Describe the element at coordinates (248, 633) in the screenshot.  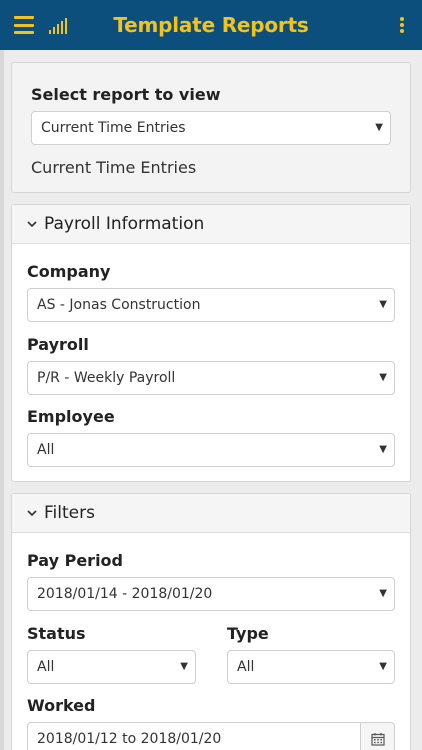
I see `type-label: Type` at that location.